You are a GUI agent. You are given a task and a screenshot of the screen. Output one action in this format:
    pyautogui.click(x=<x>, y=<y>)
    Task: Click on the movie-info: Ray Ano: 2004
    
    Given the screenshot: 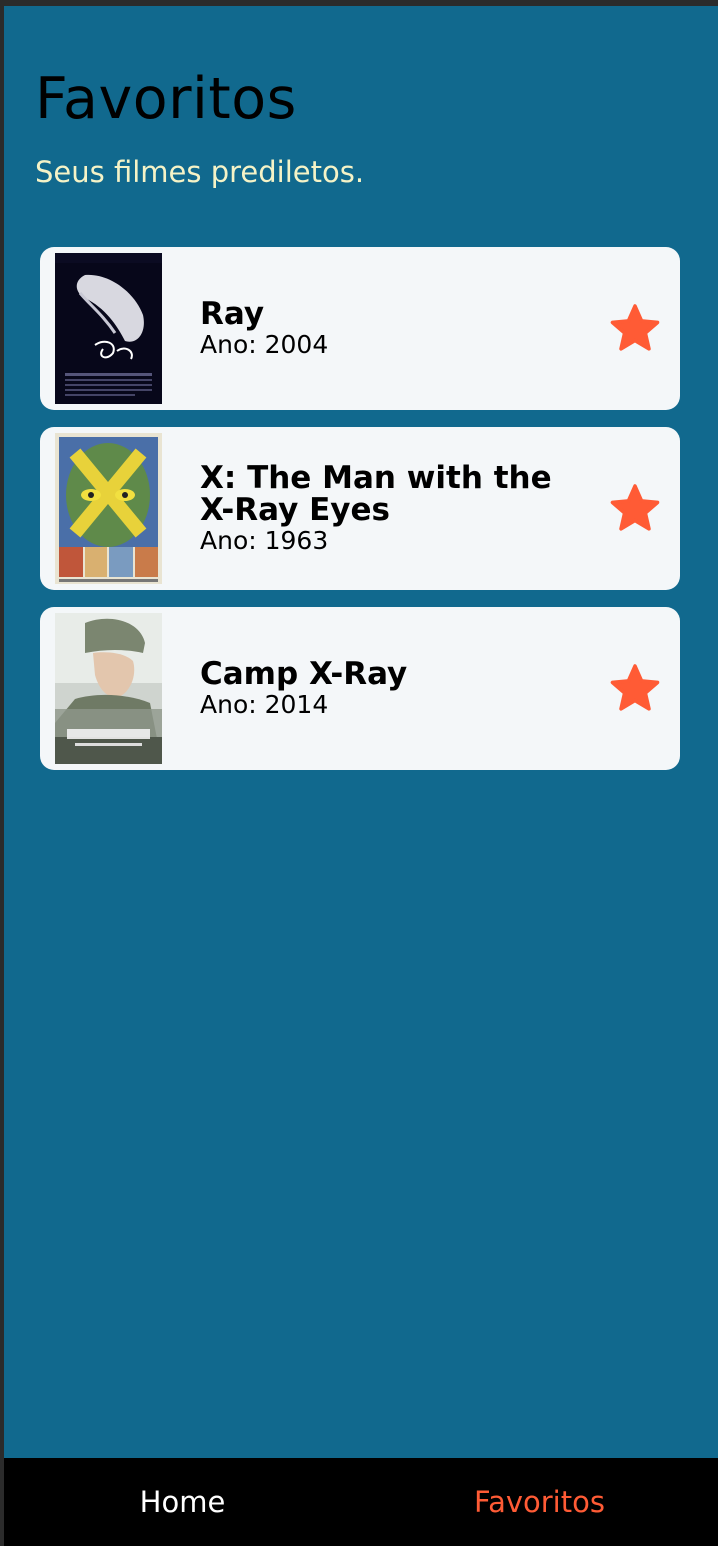 What is the action you would take?
    pyautogui.click(x=385, y=328)
    